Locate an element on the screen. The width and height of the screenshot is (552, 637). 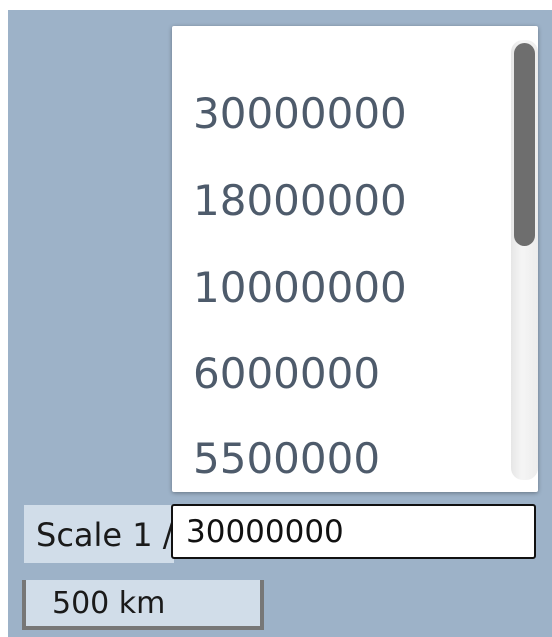
scale-option: 18000000 is located at coordinates (300, 201).